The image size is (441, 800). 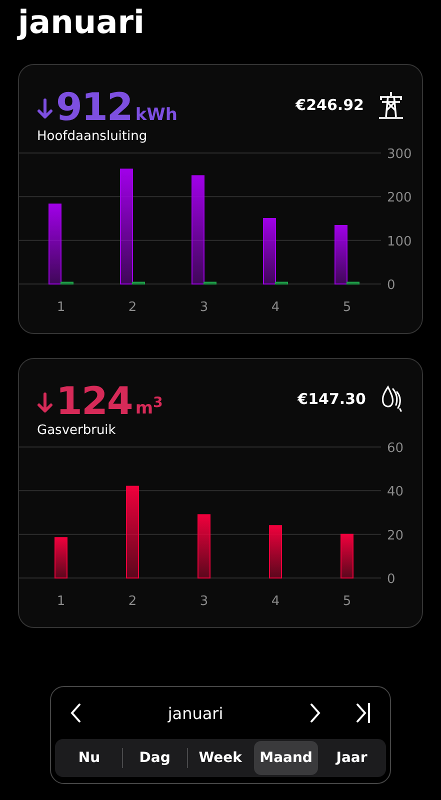 What do you see at coordinates (94, 107) in the screenshot?
I see `usage-value: 912` at bounding box center [94, 107].